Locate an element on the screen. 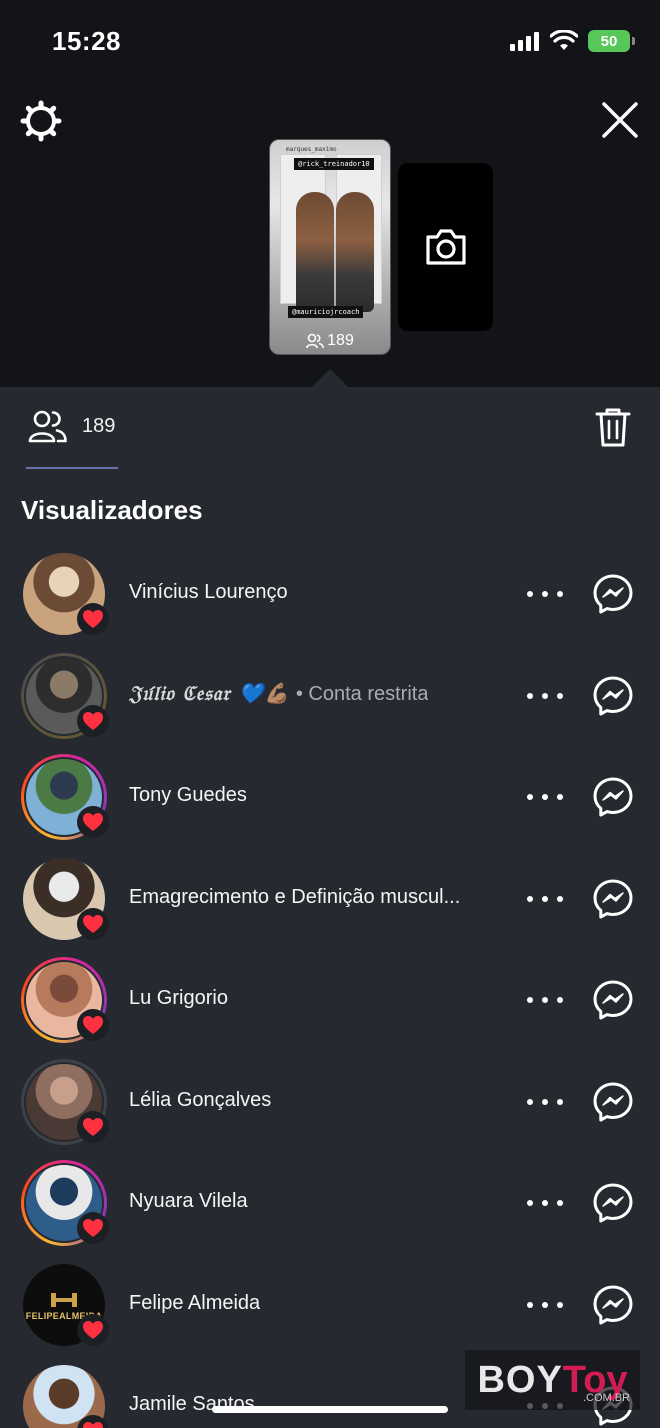 The image size is (660, 1428). viewer-name: Felipe Almeida is located at coordinates (194, 1303).